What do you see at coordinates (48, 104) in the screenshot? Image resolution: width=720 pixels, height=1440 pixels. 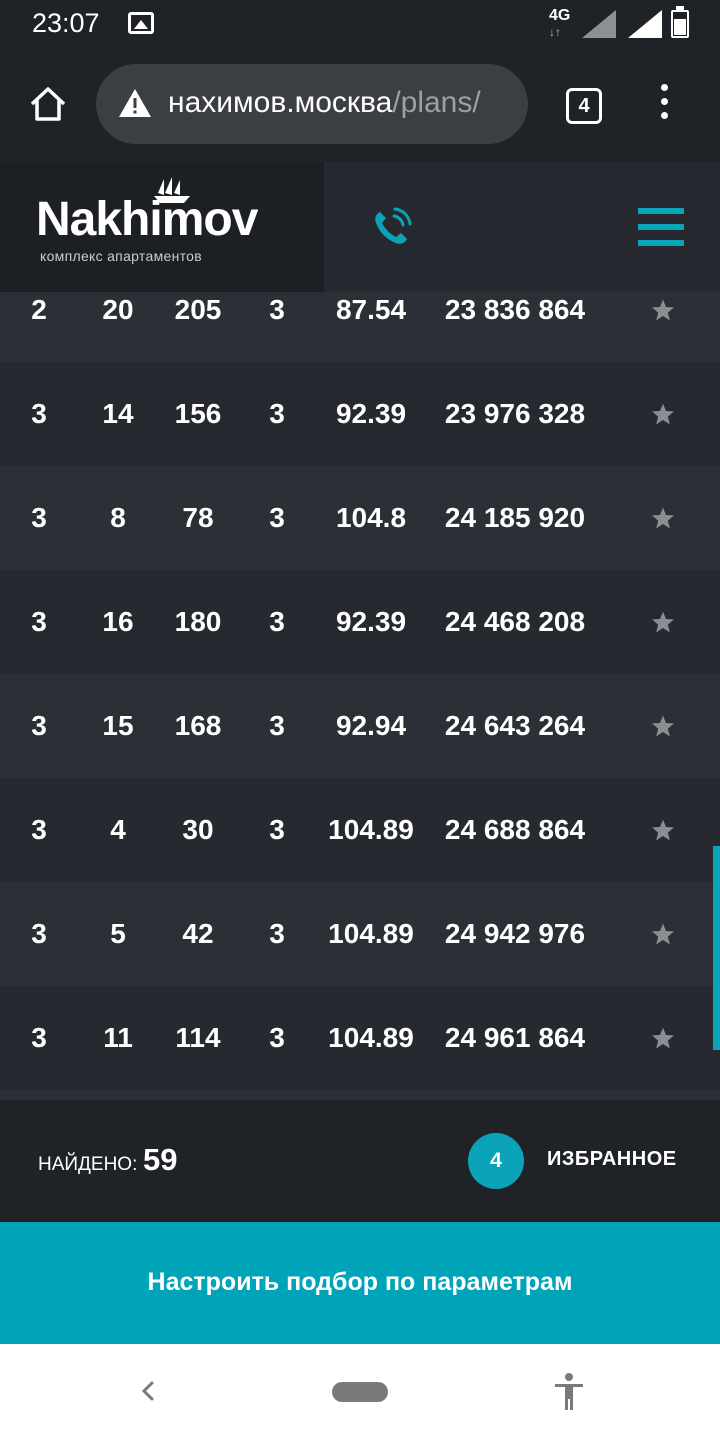 I see `home-icon` at bounding box center [48, 104].